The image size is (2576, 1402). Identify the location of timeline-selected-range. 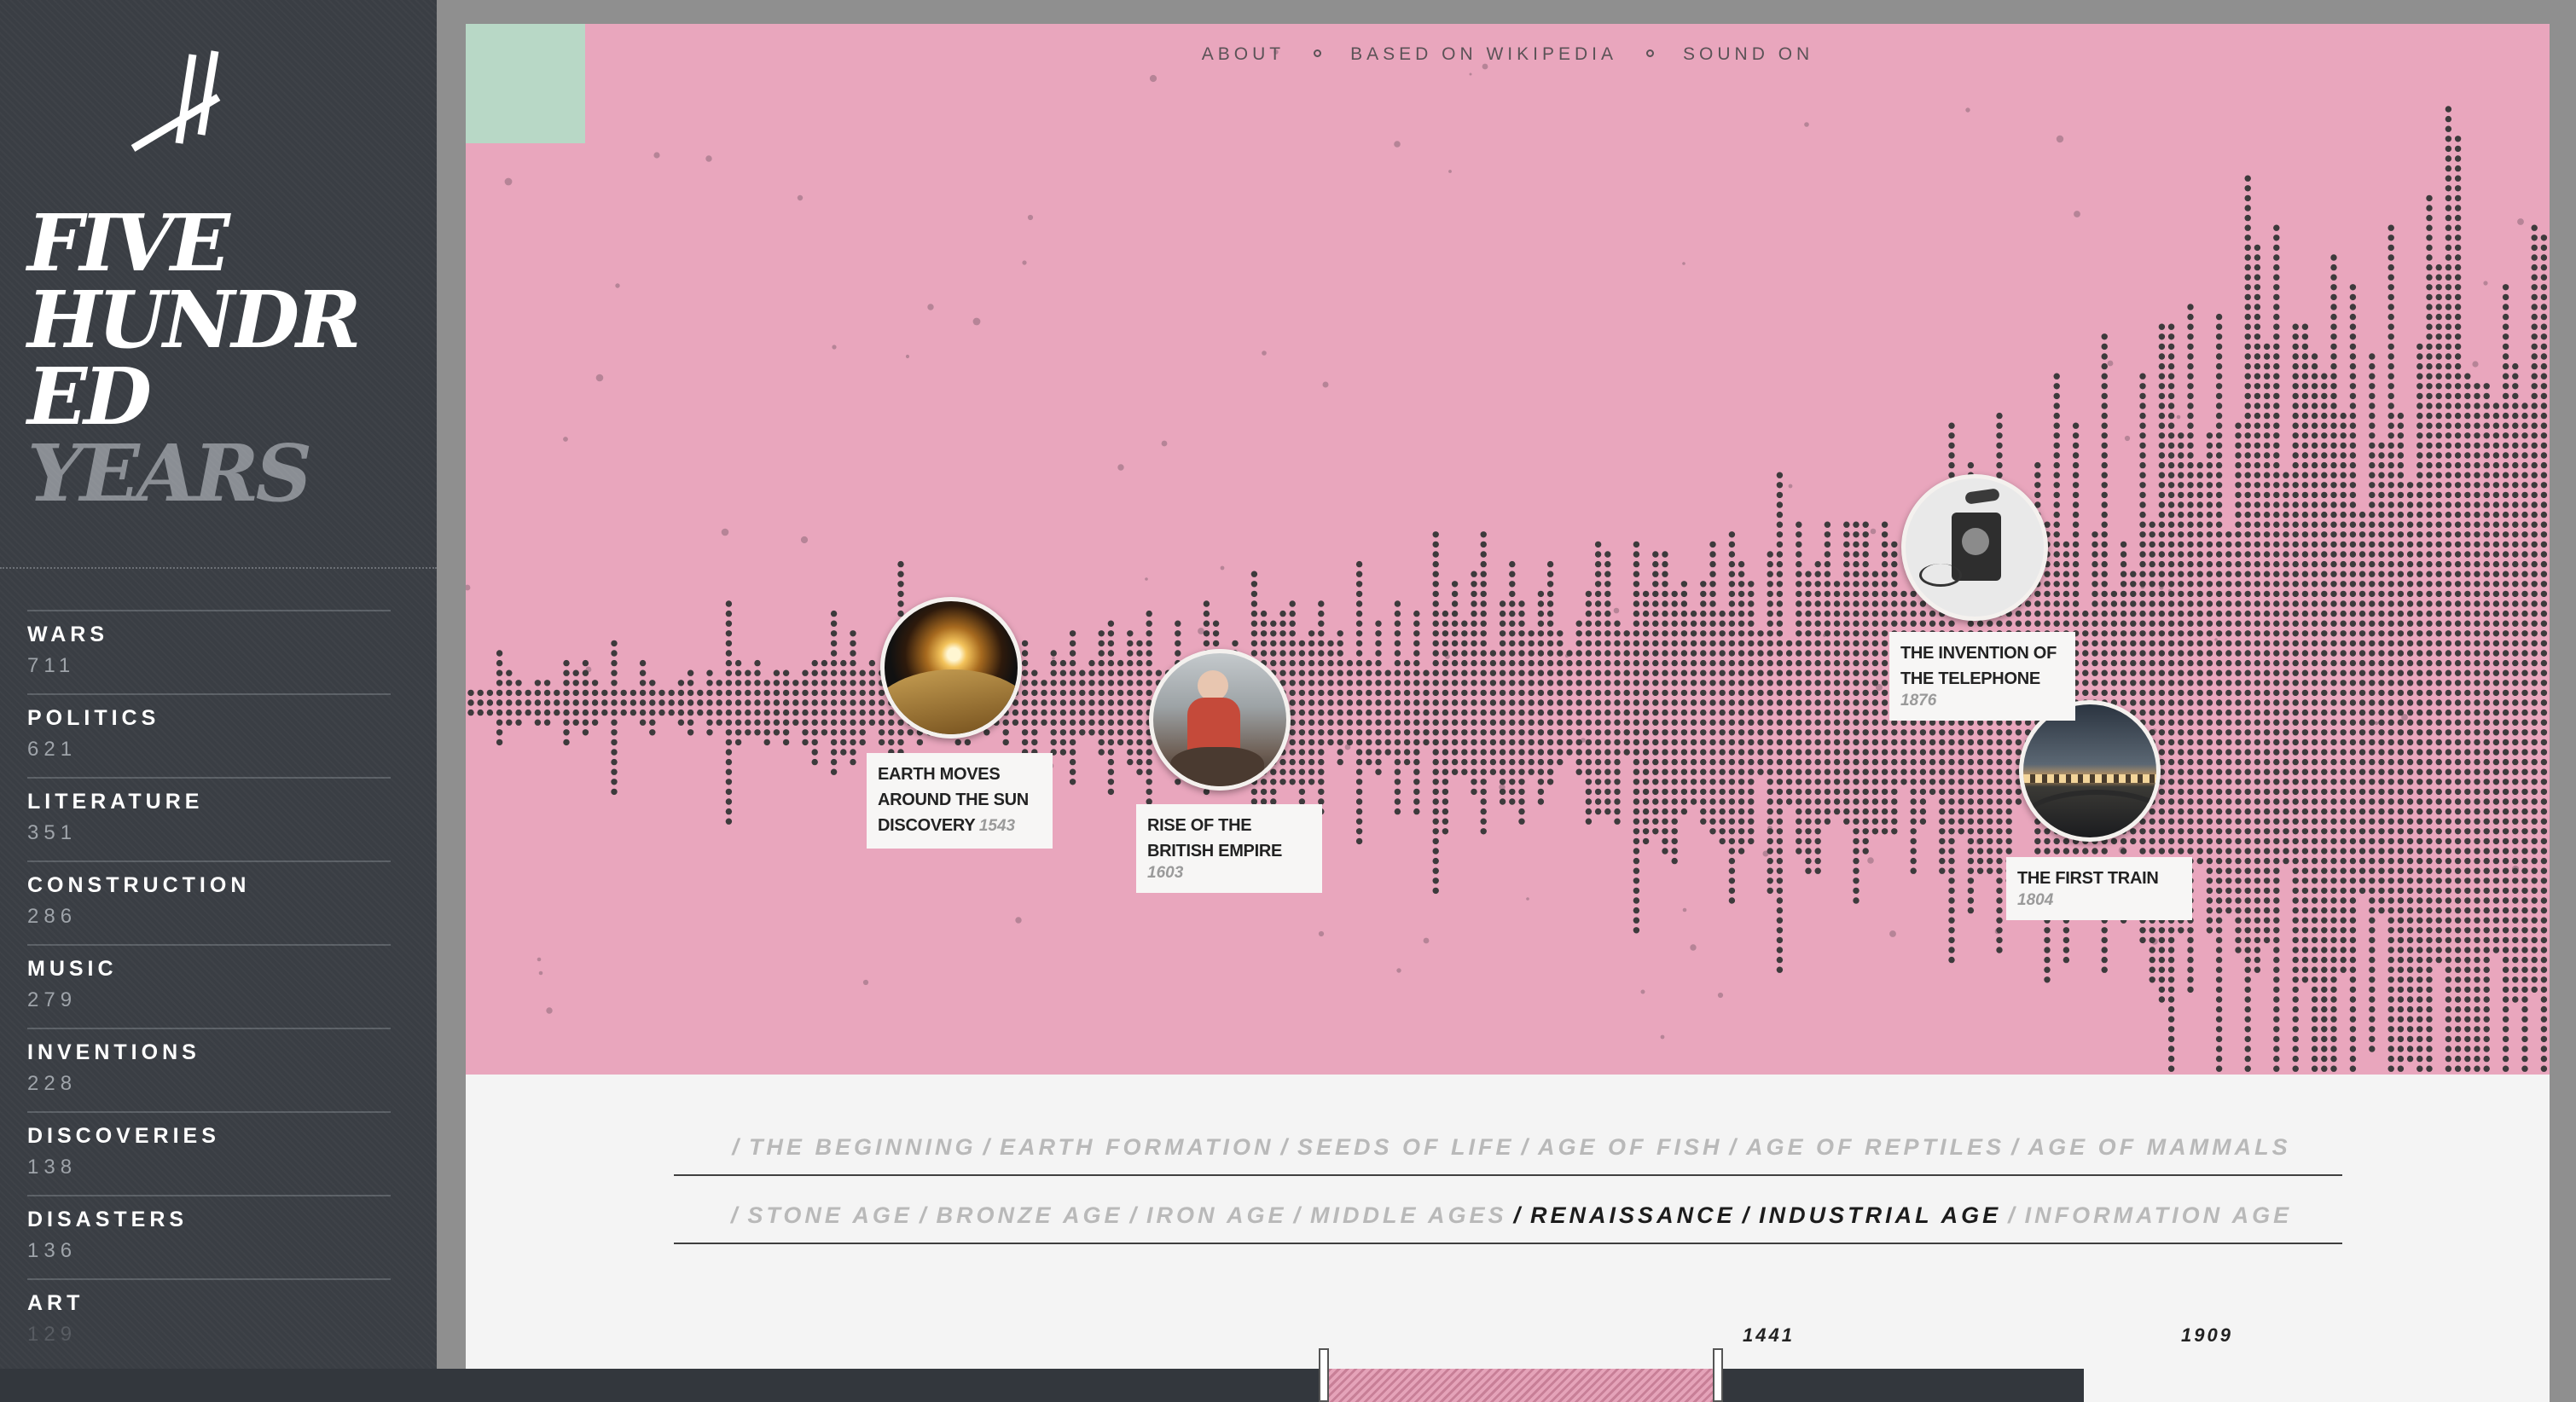
(1522, 1385).